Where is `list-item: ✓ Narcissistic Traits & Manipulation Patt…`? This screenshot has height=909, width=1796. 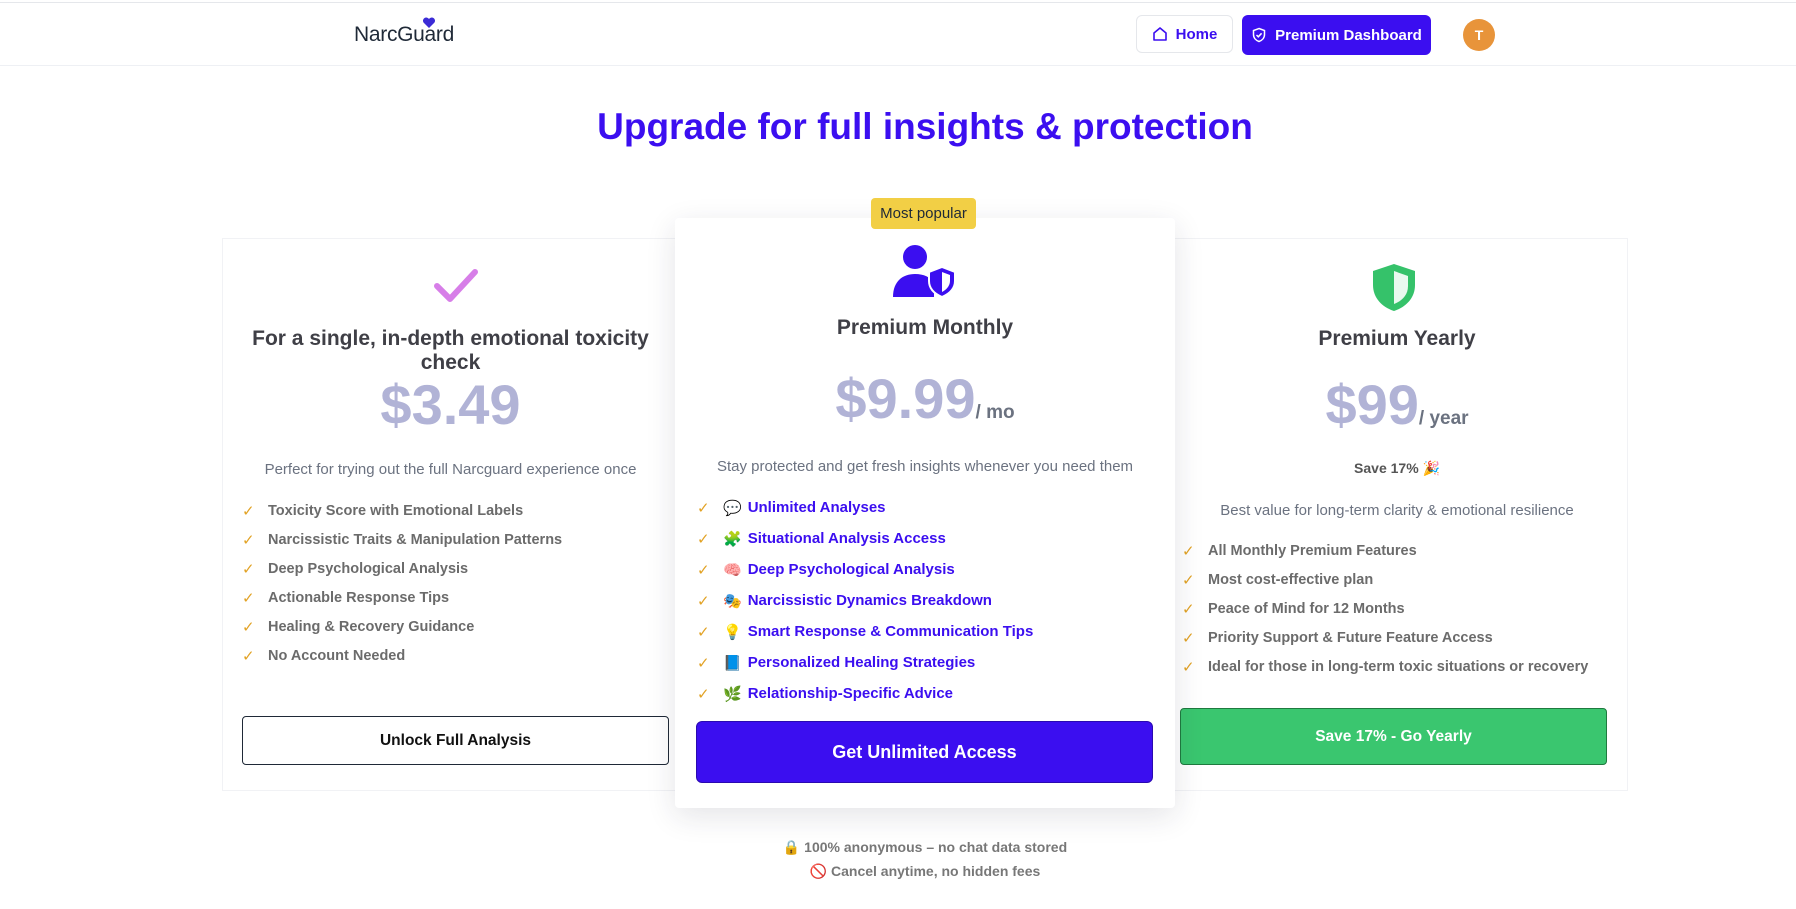 list-item: ✓ Narcissistic Traits & Manipulation Patt… is located at coordinates (402, 540).